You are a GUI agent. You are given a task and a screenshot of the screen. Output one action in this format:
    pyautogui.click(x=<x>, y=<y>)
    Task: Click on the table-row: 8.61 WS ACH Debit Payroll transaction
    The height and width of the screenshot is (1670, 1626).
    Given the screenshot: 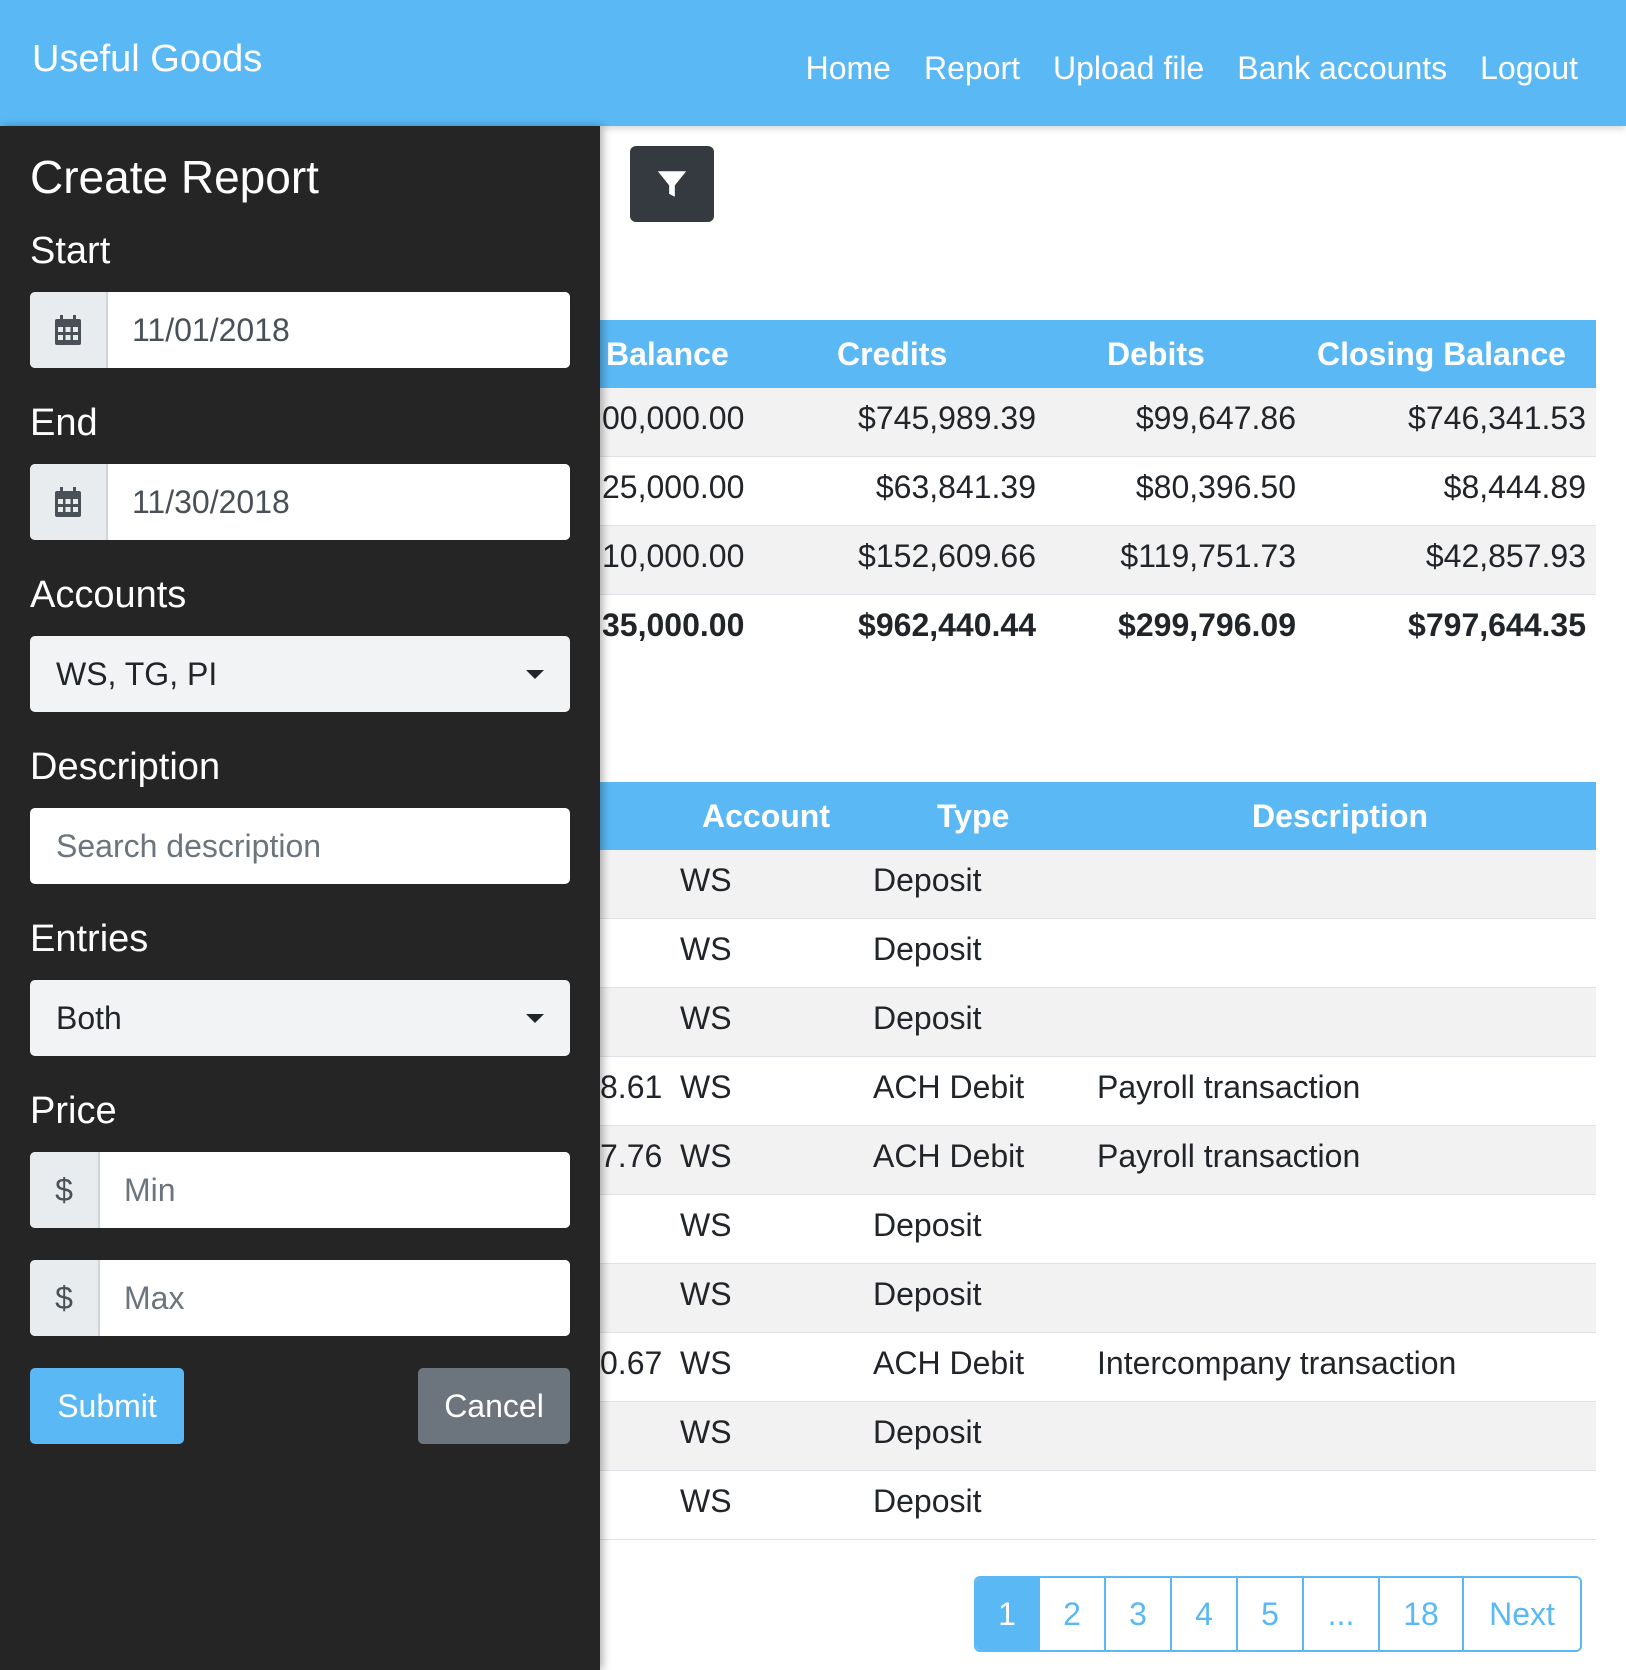 What is the action you would take?
    pyautogui.click(x=1098, y=1091)
    